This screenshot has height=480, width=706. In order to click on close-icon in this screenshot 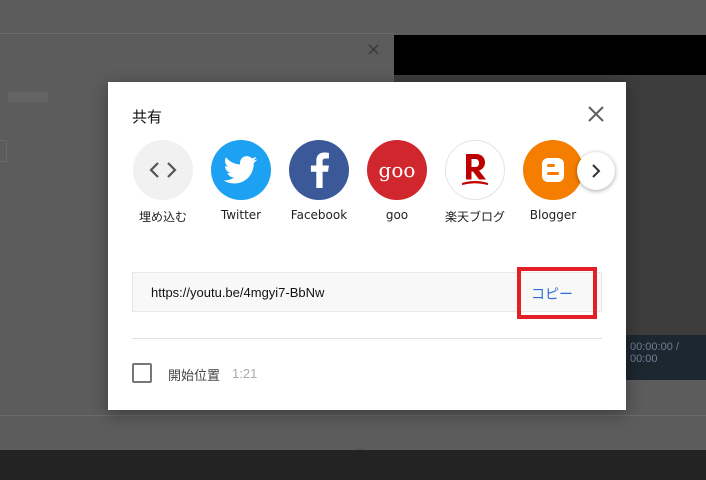, I will do `click(596, 114)`.